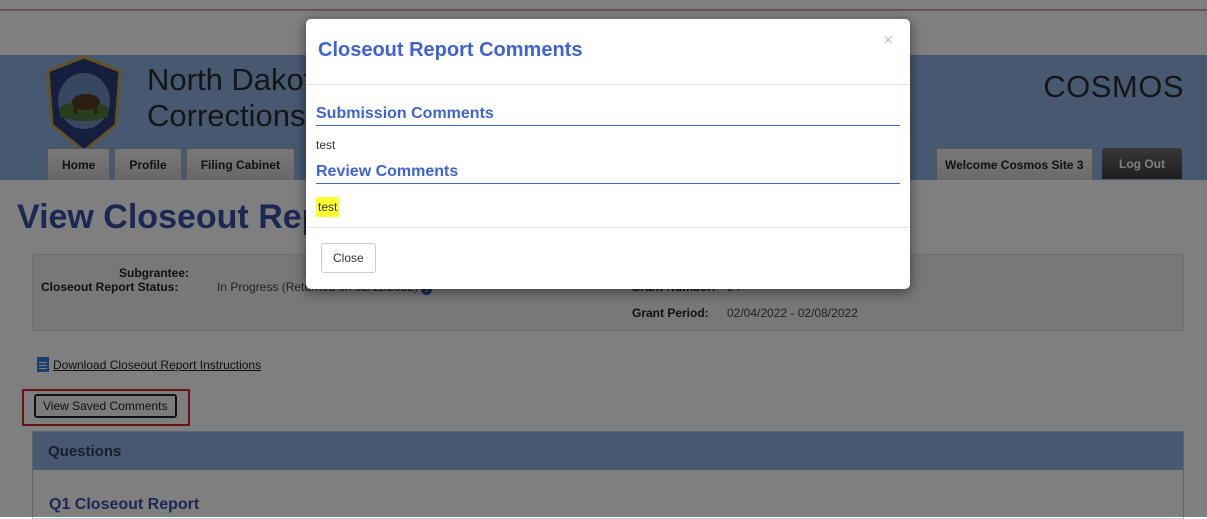 Image resolution: width=1207 pixels, height=519 pixels. Describe the element at coordinates (328, 207) in the screenshot. I see `review-comment-text: test` at that location.